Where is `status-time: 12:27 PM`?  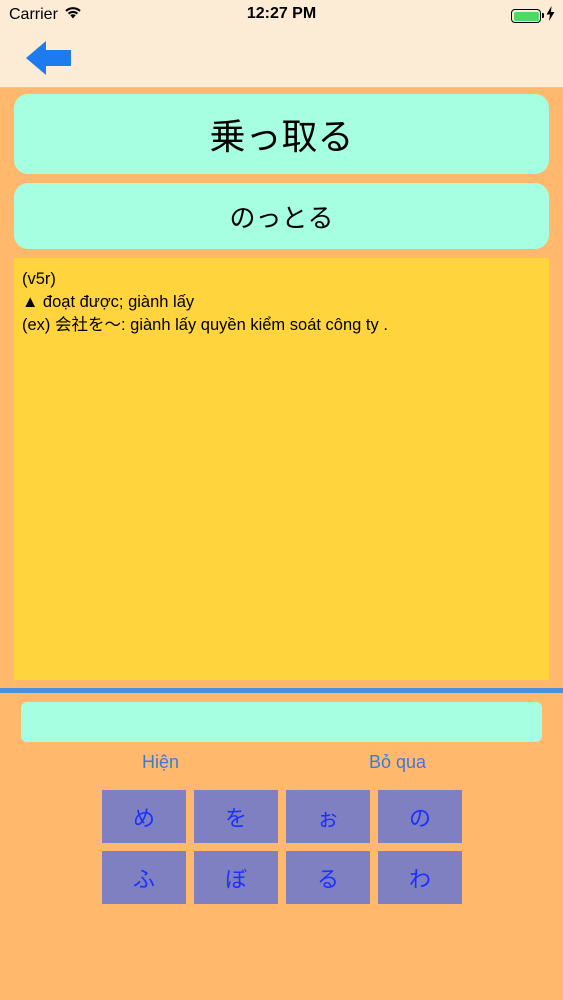
status-time: 12:27 PM is located at coordinates (281, 13).